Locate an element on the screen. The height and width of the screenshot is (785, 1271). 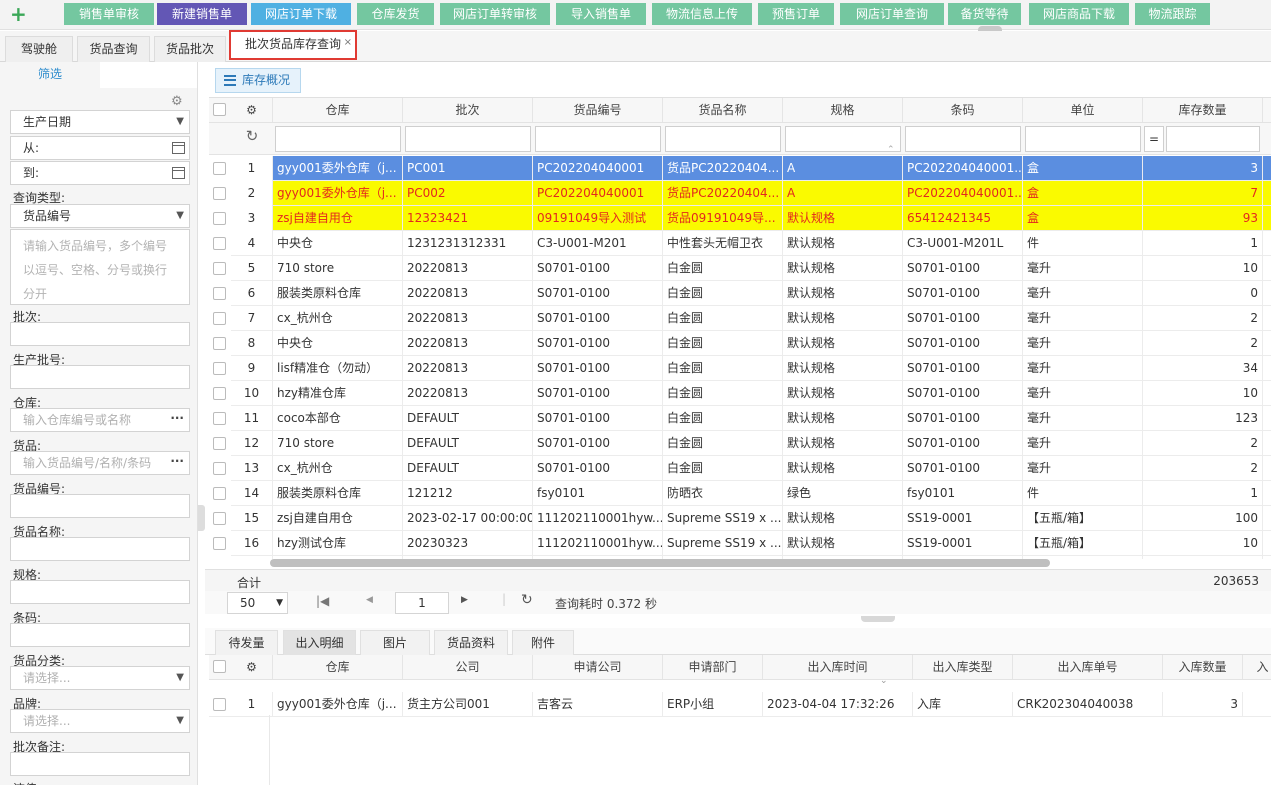
goods-input: 输入货品编号/名称/条码 ··· is located at coordinates (100, 463).